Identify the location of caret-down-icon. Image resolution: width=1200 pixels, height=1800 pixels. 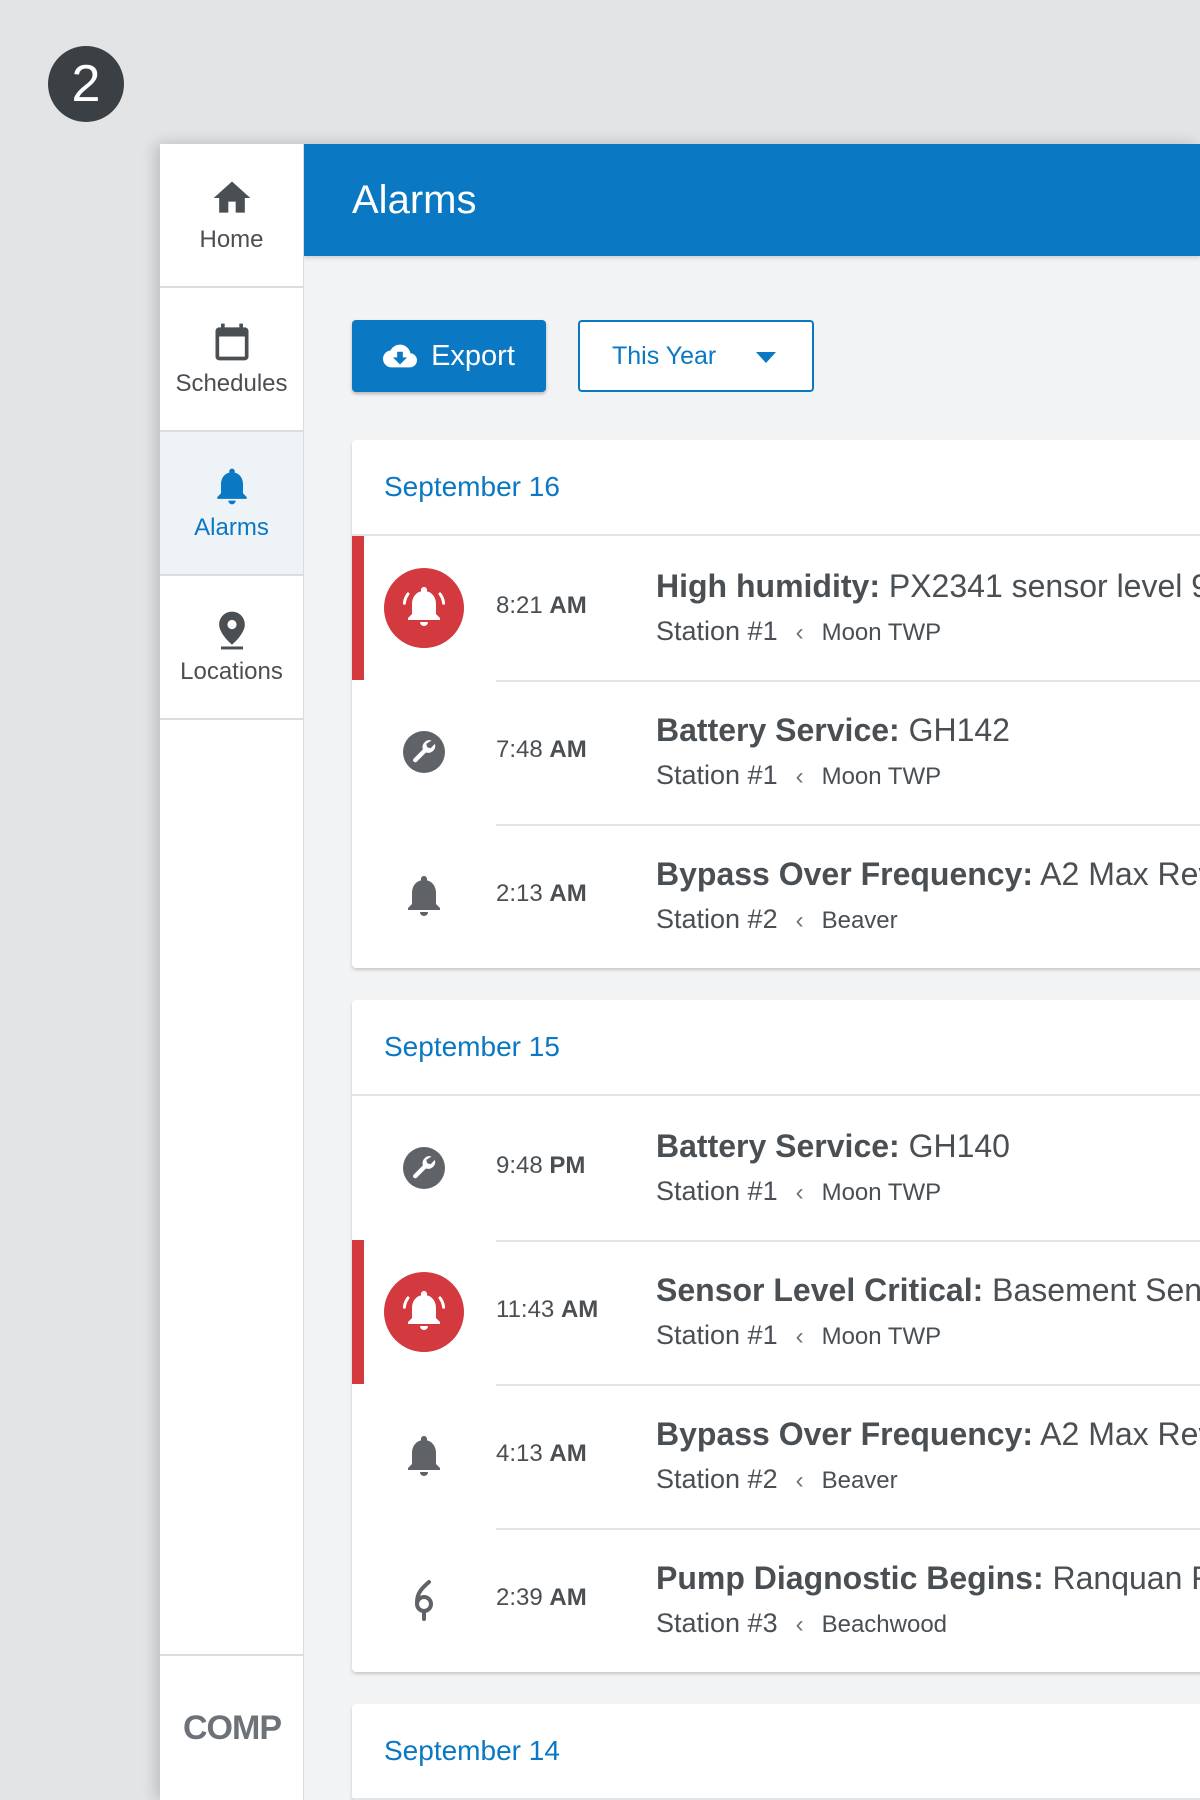
(766, 357).